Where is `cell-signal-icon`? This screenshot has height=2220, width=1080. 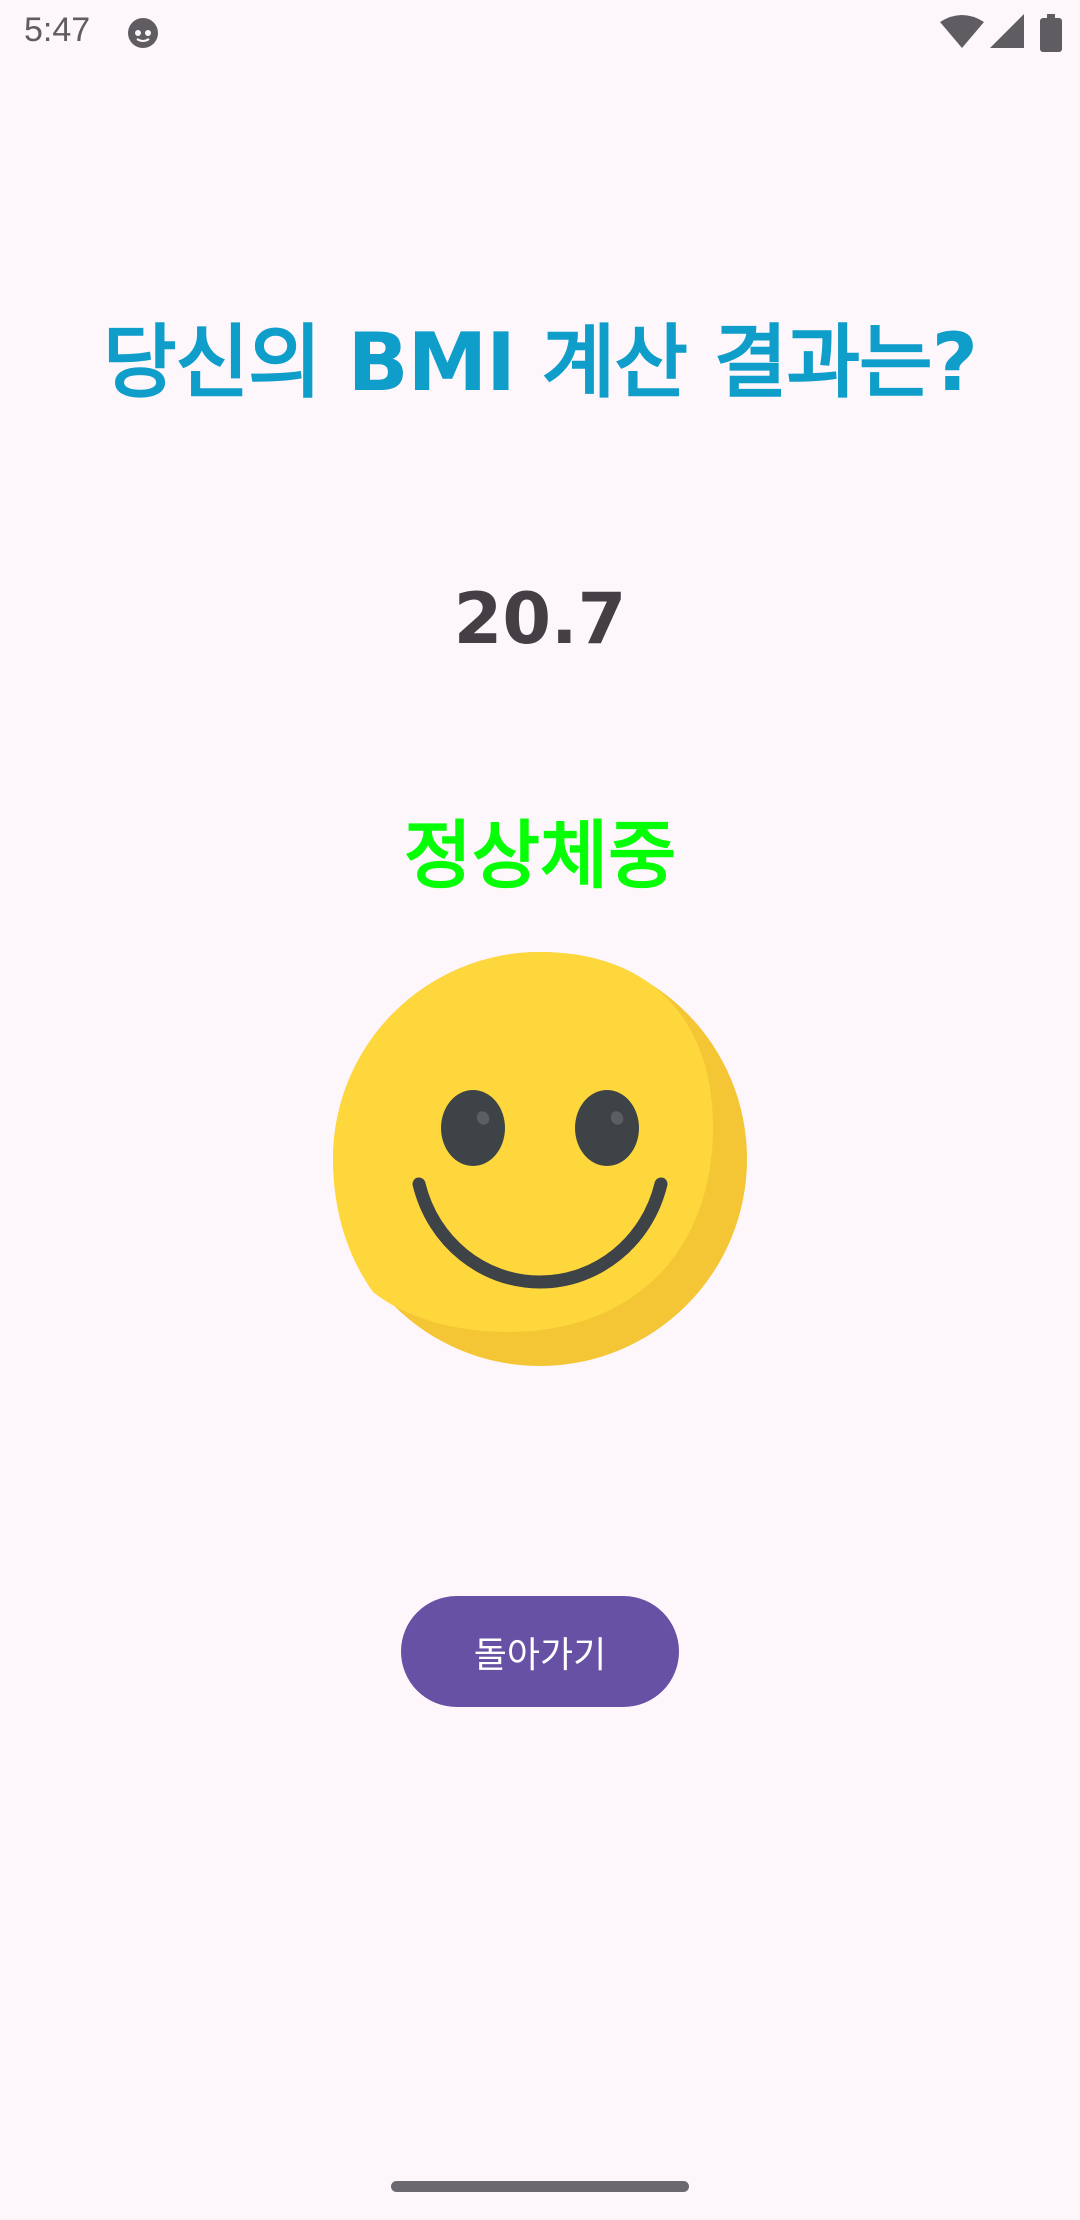
cell-signal-icon is located at coordinates (1007, 31).